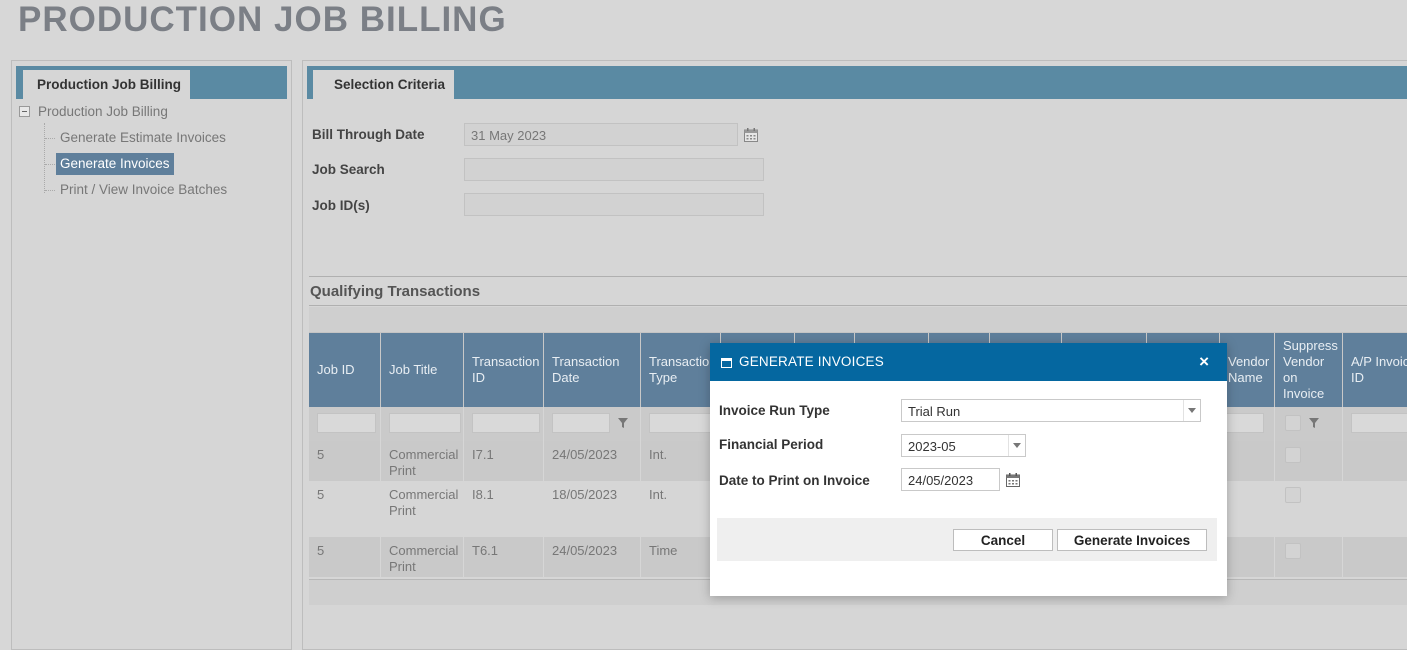  I want to click on col-header-transaction-id: Transaction ID, so click(504, 370).